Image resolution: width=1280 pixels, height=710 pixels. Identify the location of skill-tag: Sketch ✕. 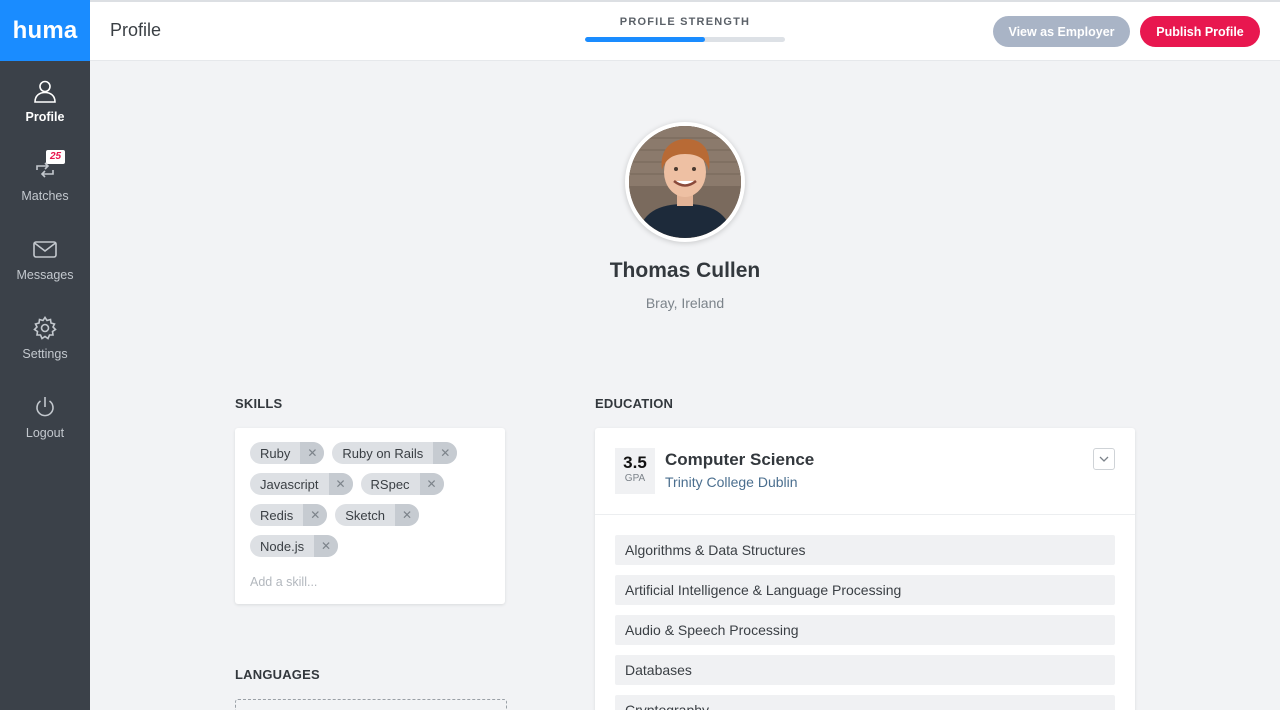
(377, 515).